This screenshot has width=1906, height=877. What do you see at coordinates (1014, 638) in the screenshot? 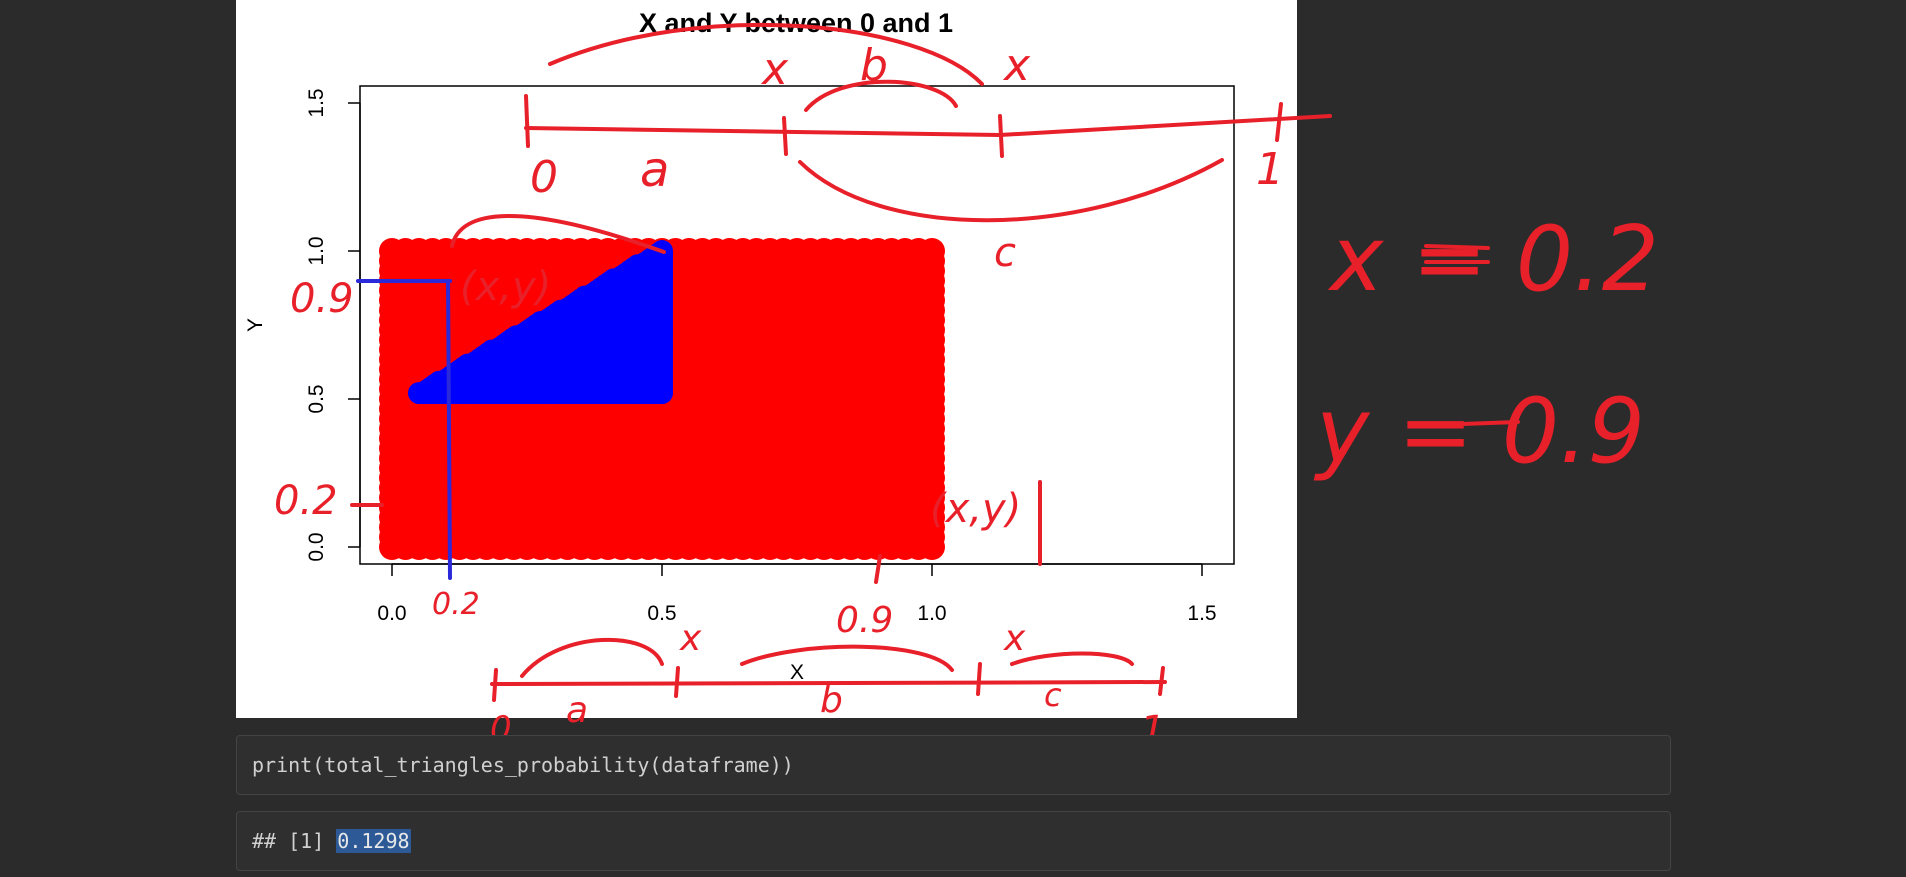
I see `bottom-label-x2: x` at bounding box center [1014, 638].